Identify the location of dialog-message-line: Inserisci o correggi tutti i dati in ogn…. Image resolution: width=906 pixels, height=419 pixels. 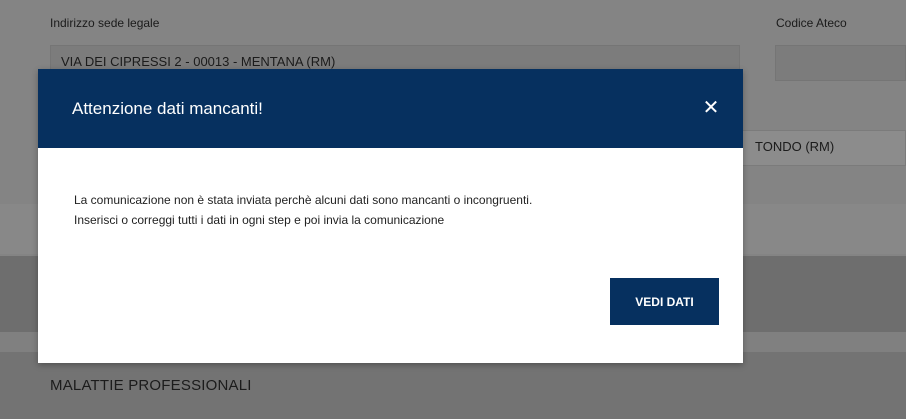
(259, 220).